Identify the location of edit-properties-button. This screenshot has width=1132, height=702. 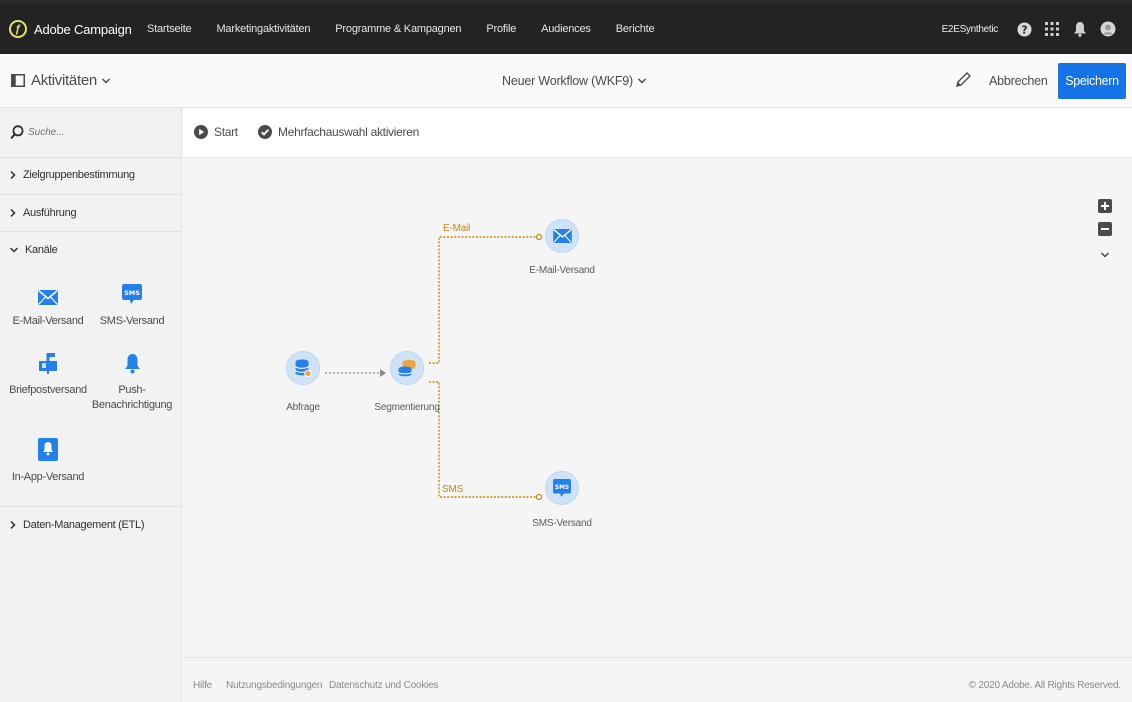
(963, 81).